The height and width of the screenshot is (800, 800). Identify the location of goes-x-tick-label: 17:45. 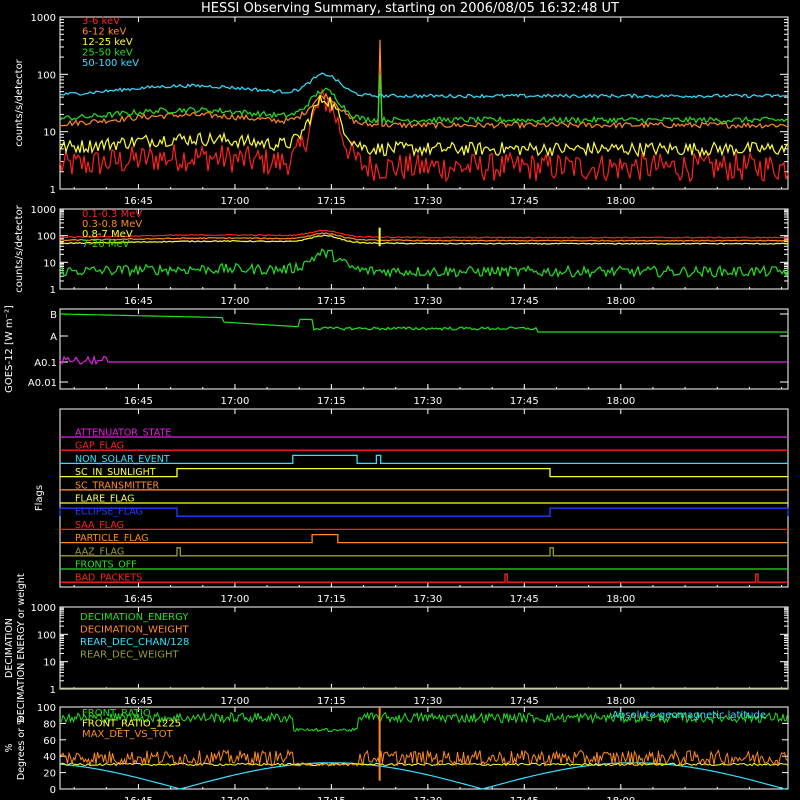
(524, 401).